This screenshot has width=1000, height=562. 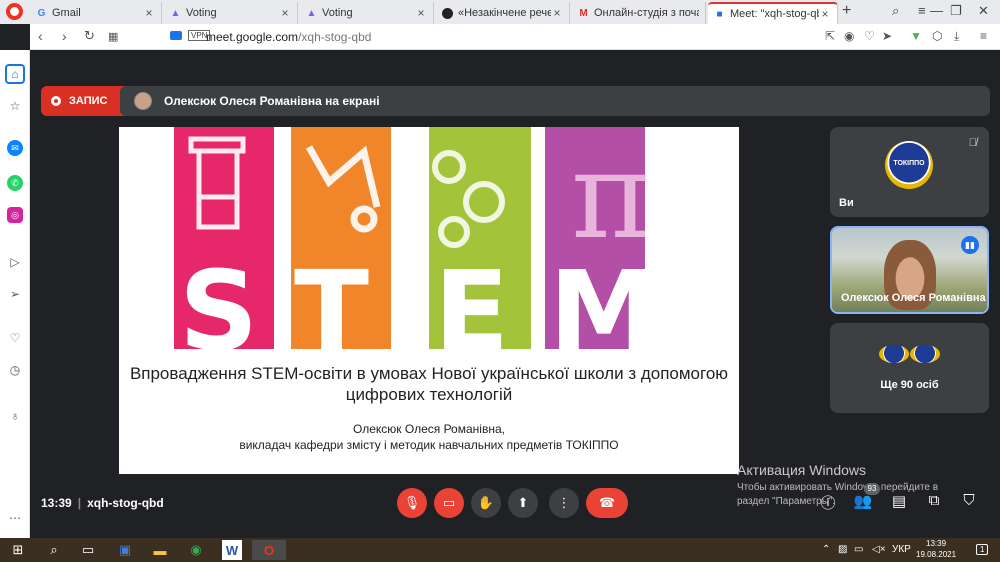 What do you see at coordinates (956, 36) in the screenshot?
I see `download-icon: ⤓` at bounding box center [956, 36].